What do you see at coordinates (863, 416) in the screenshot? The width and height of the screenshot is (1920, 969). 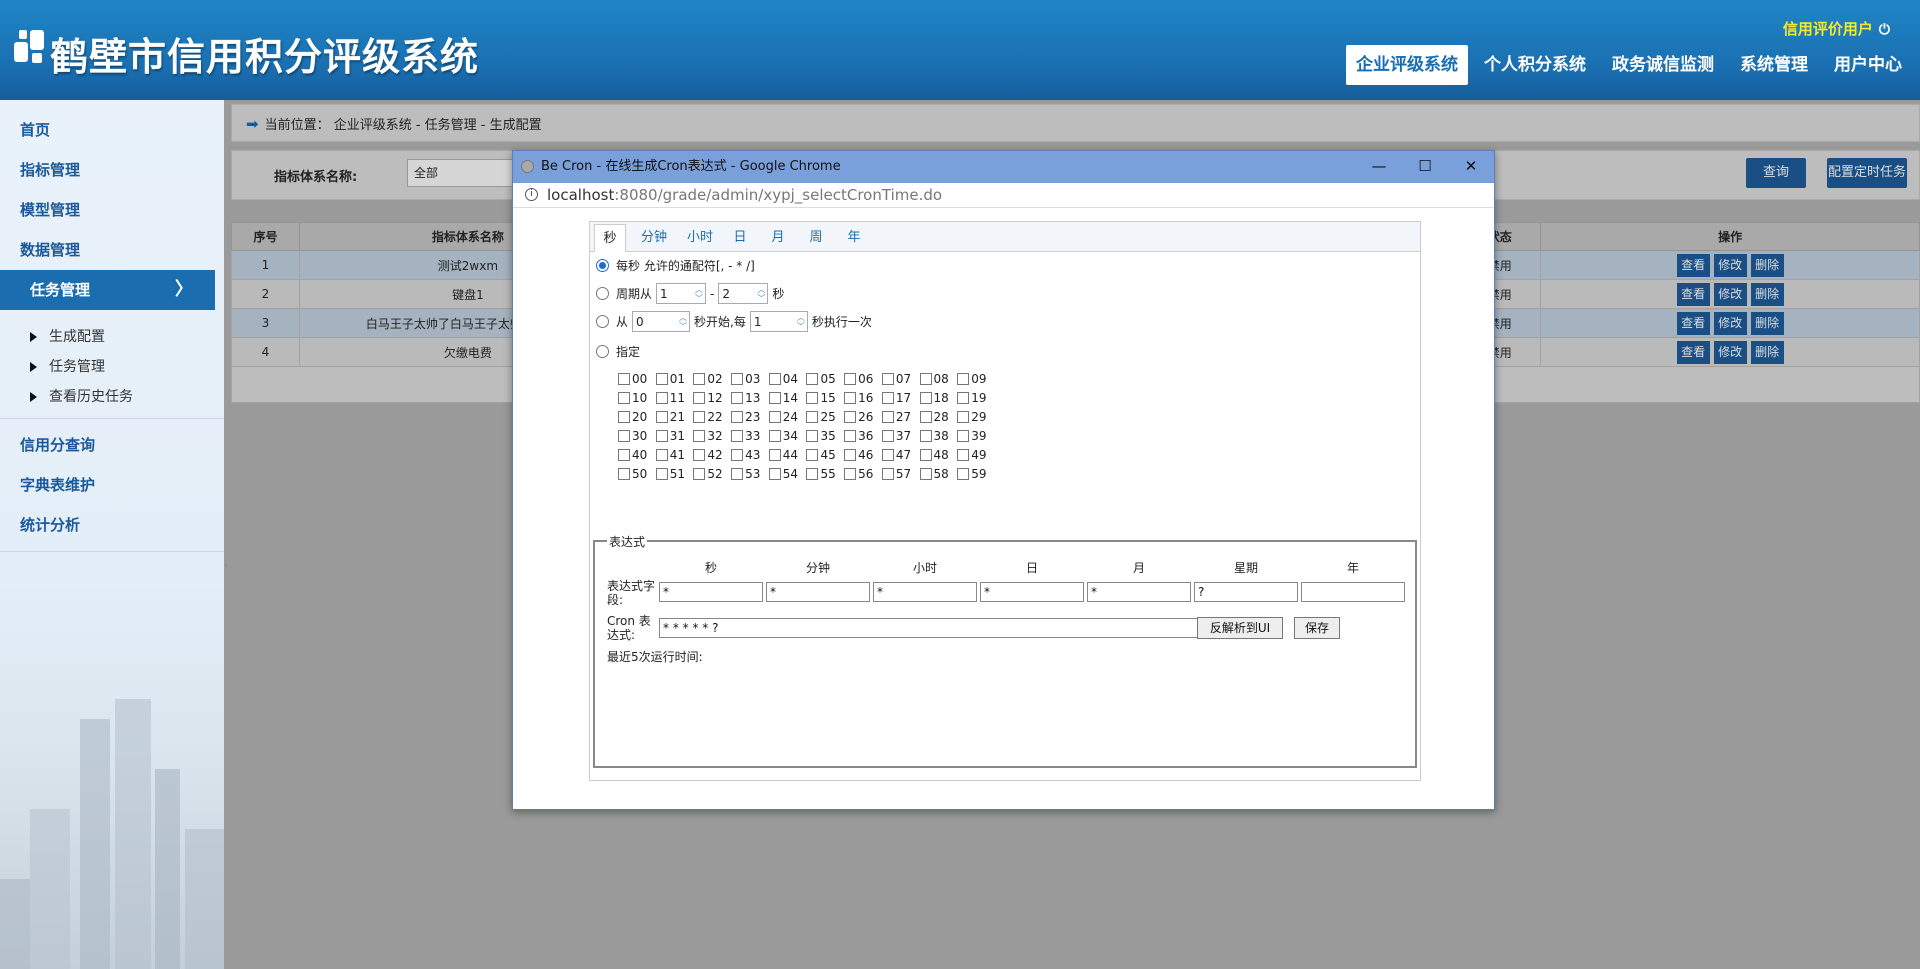 I see `second-checkbox-item: 26` at bounding box center [863, 416].